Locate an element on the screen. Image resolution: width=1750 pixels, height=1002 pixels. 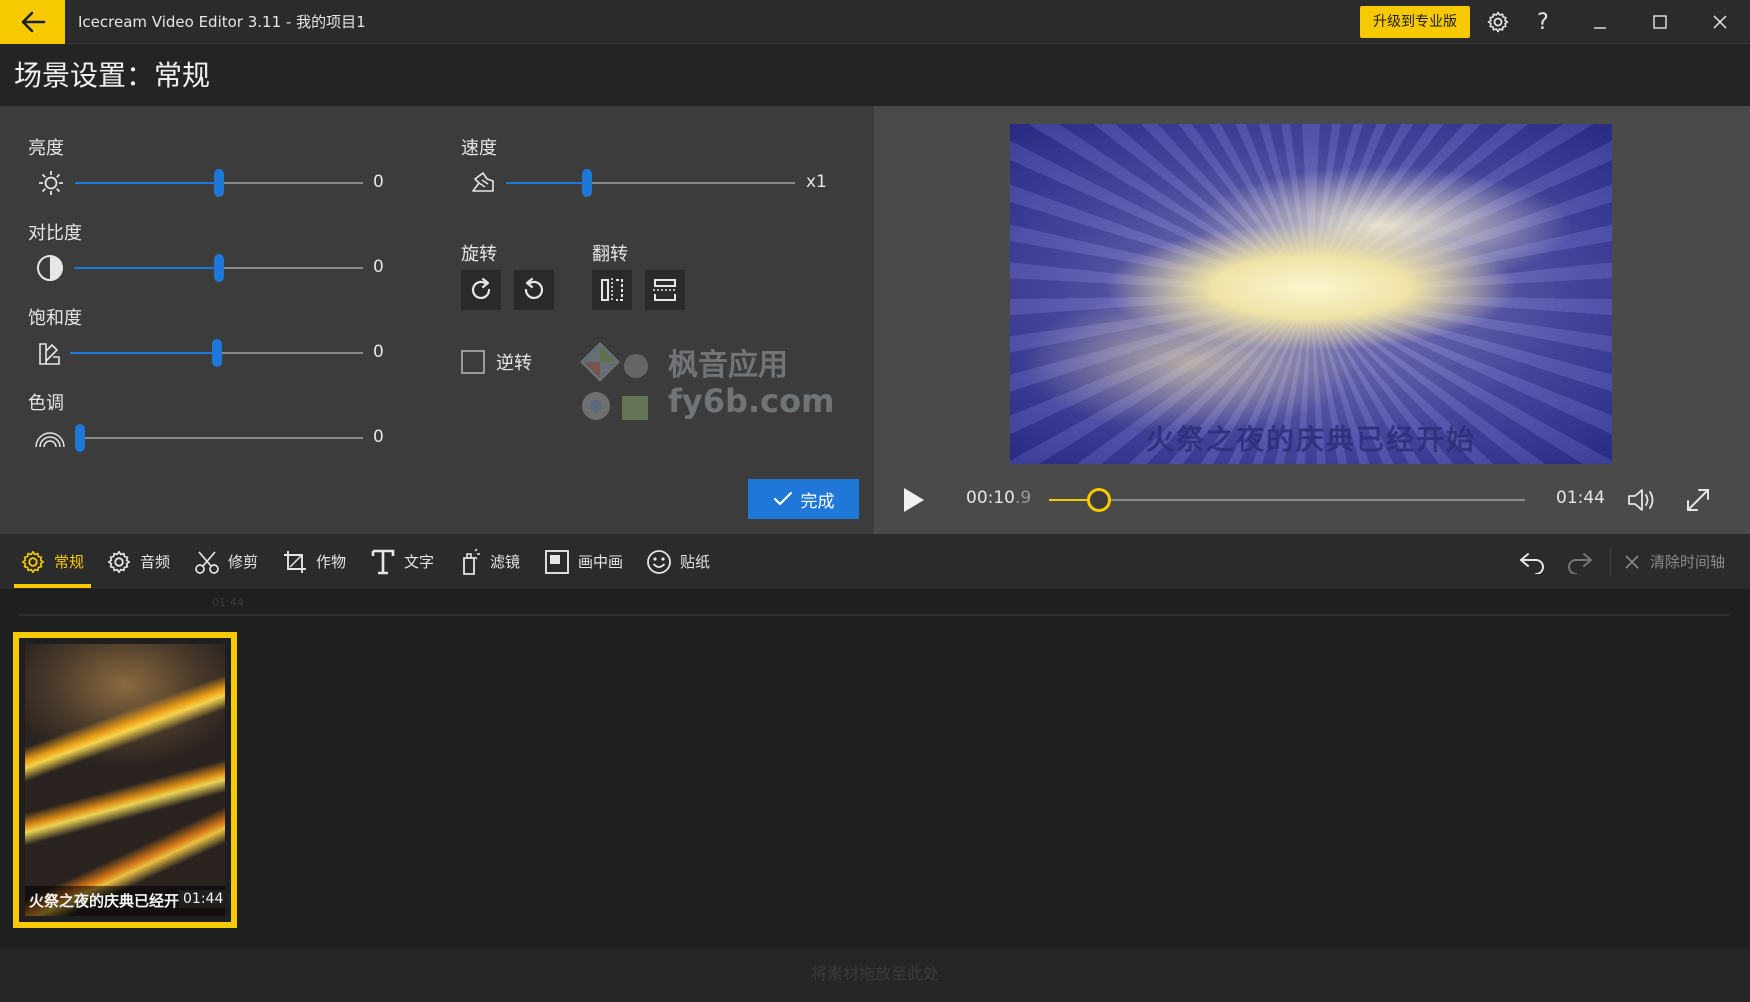
redo-icon is located at coordinates (1580, 563).